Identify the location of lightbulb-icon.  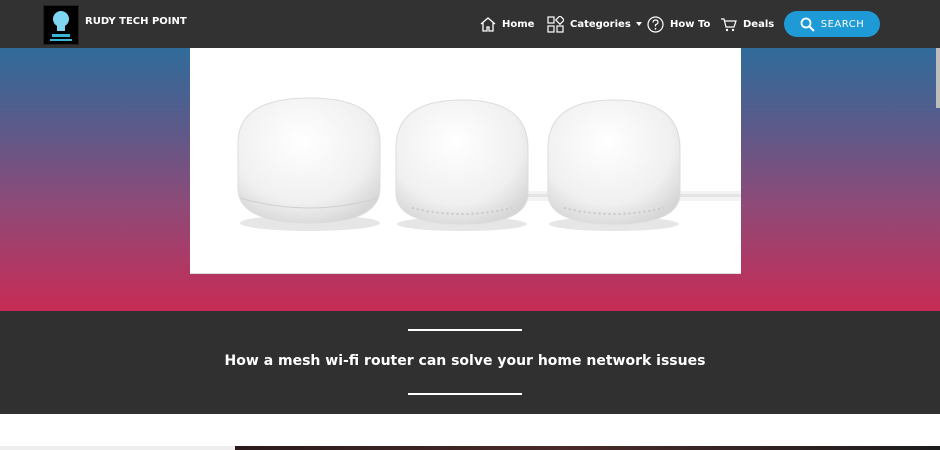
(61, 26).